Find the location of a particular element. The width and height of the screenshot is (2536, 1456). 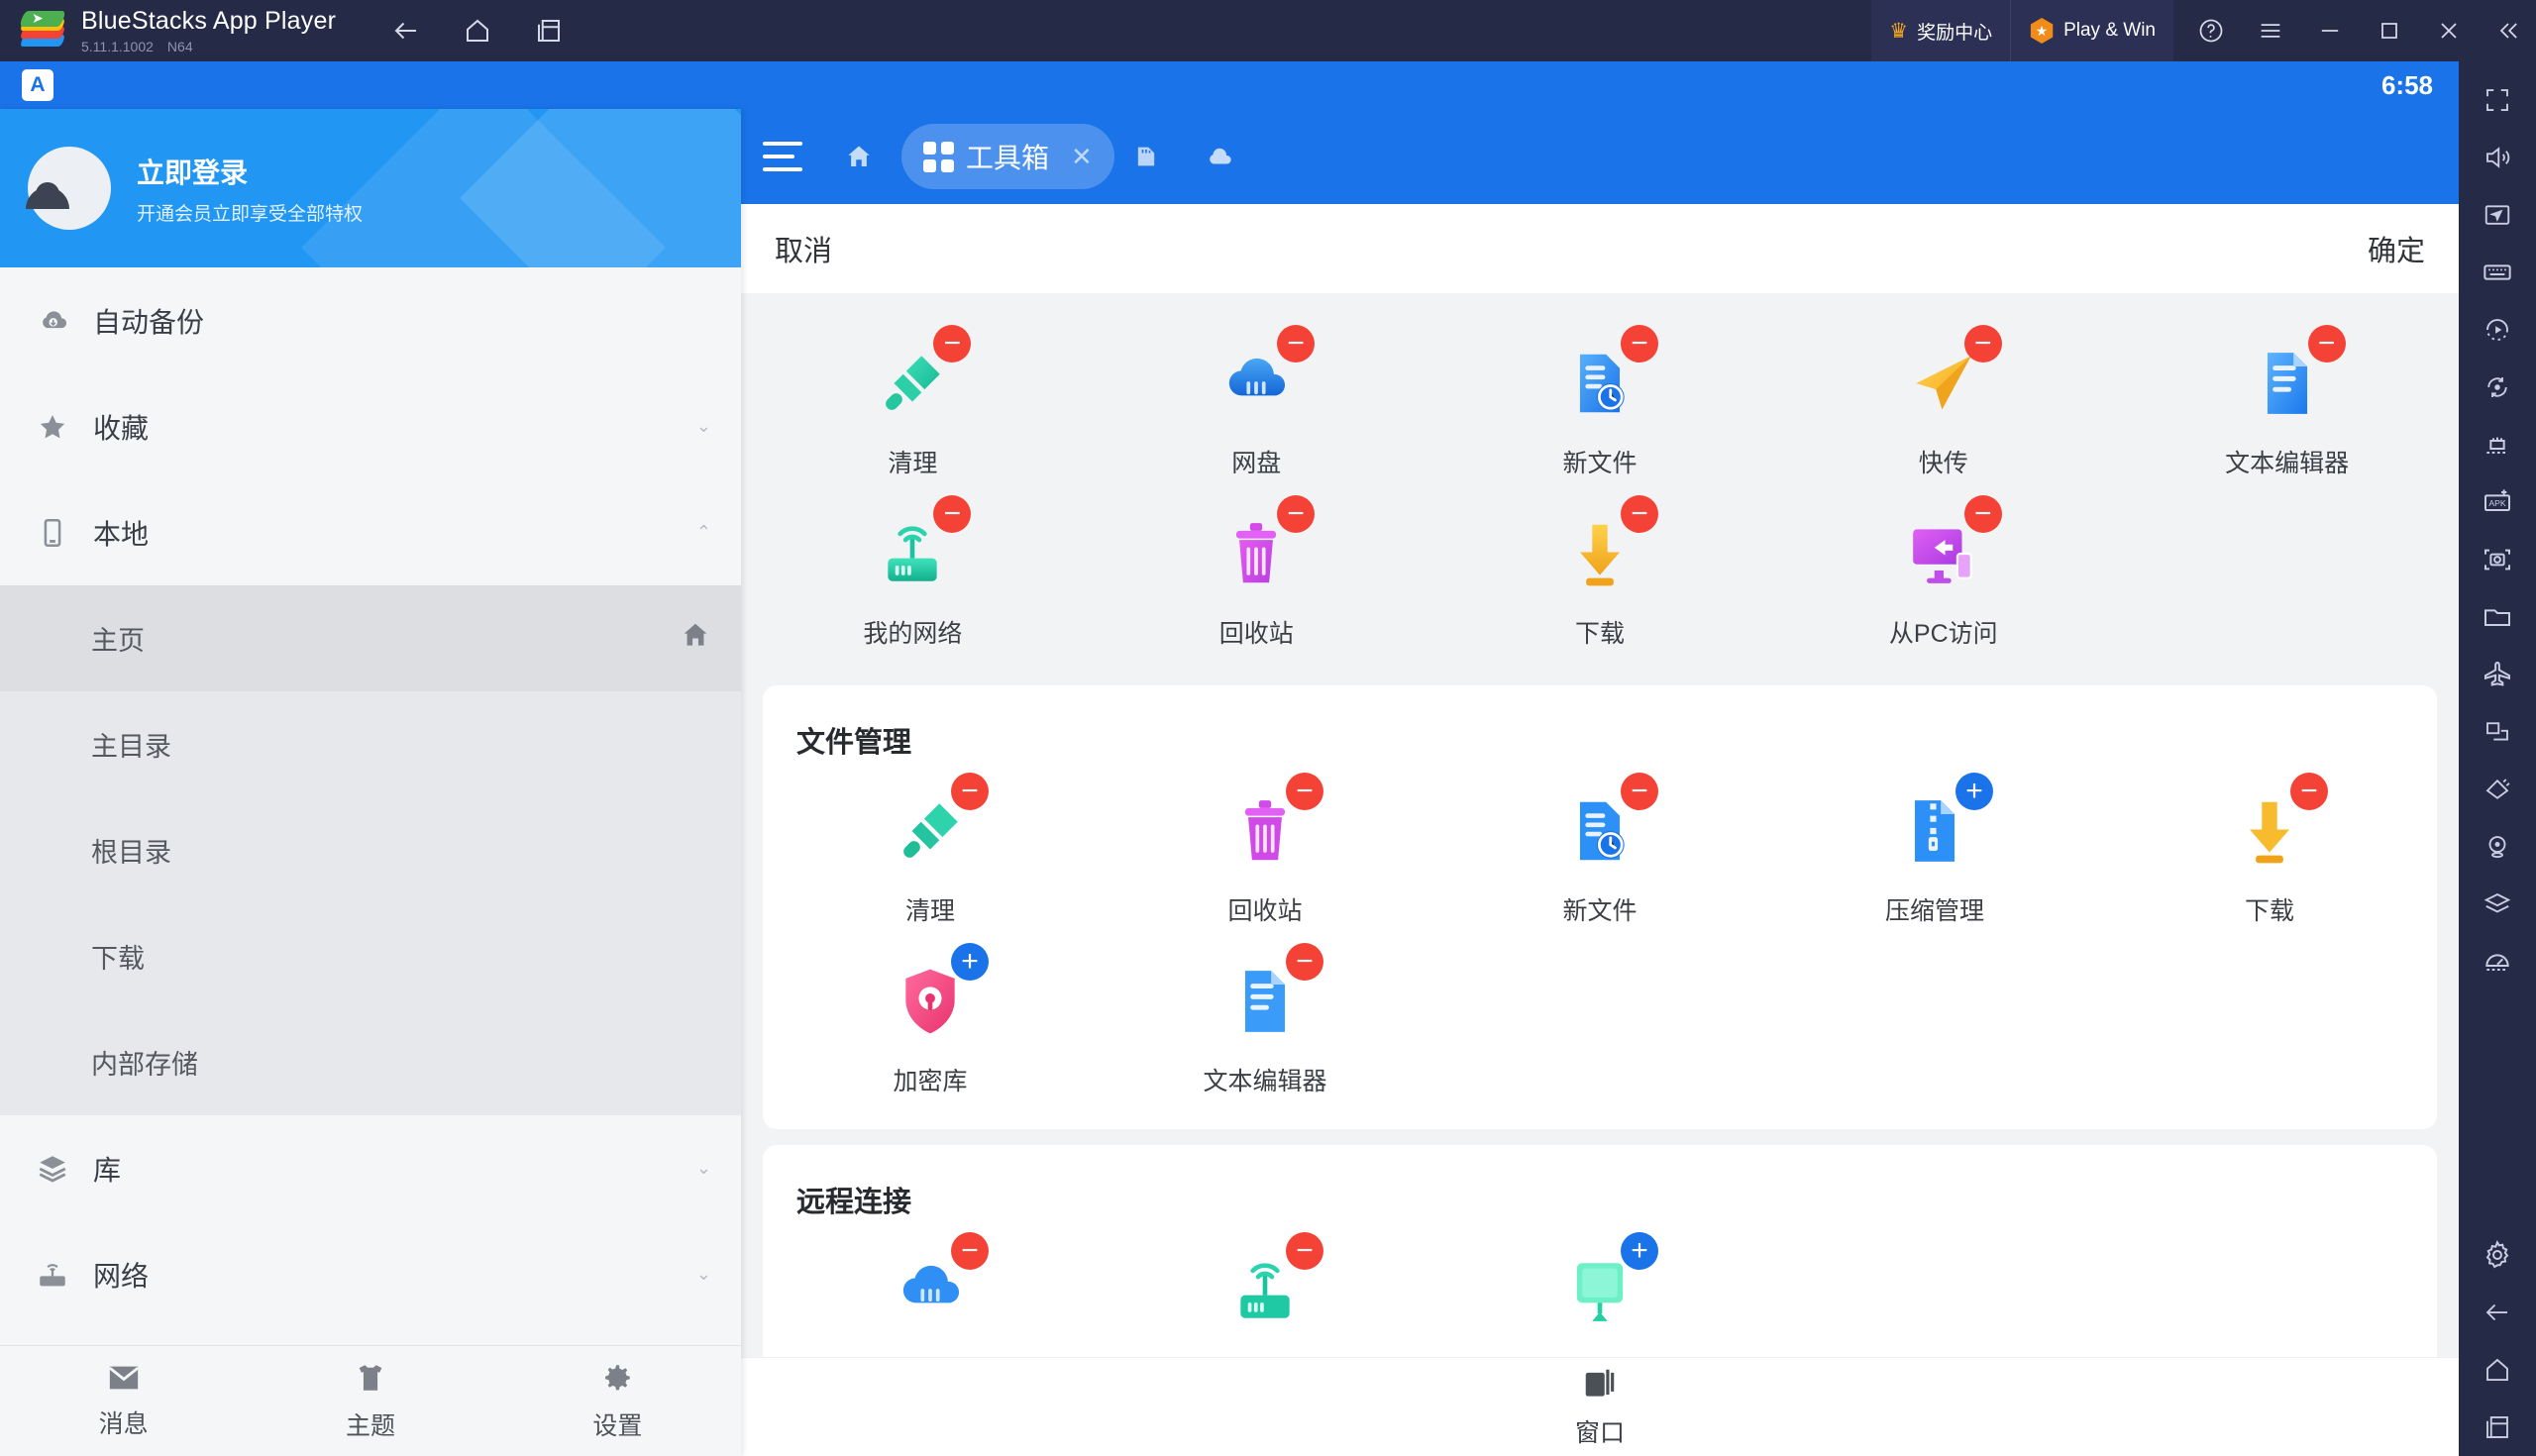

sidebar-item-internal-storage: 内部存储 is located at coordinates (370, 1062).